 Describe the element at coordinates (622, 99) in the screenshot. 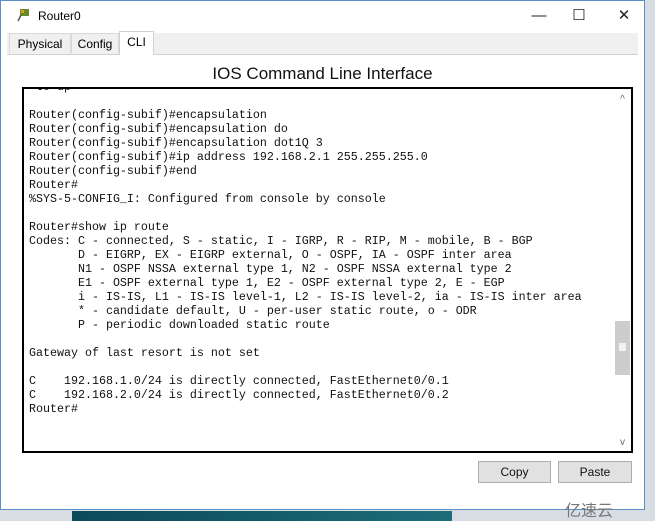

I see `scroll-up-icon: ^` at that location.